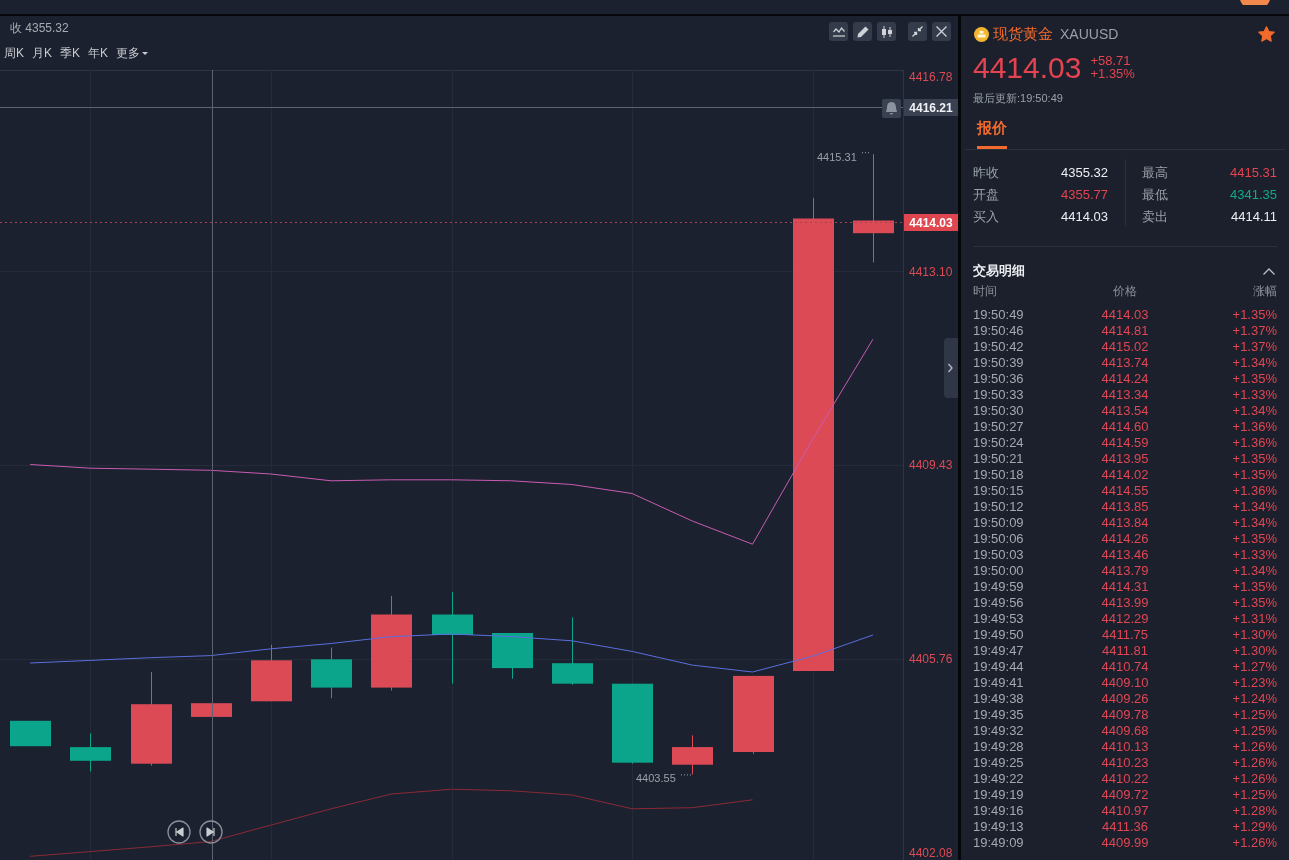 This screenshot has width=1289, height=860. I want to click on instrument-symbol: XAUUSD, so click(1089, 34).